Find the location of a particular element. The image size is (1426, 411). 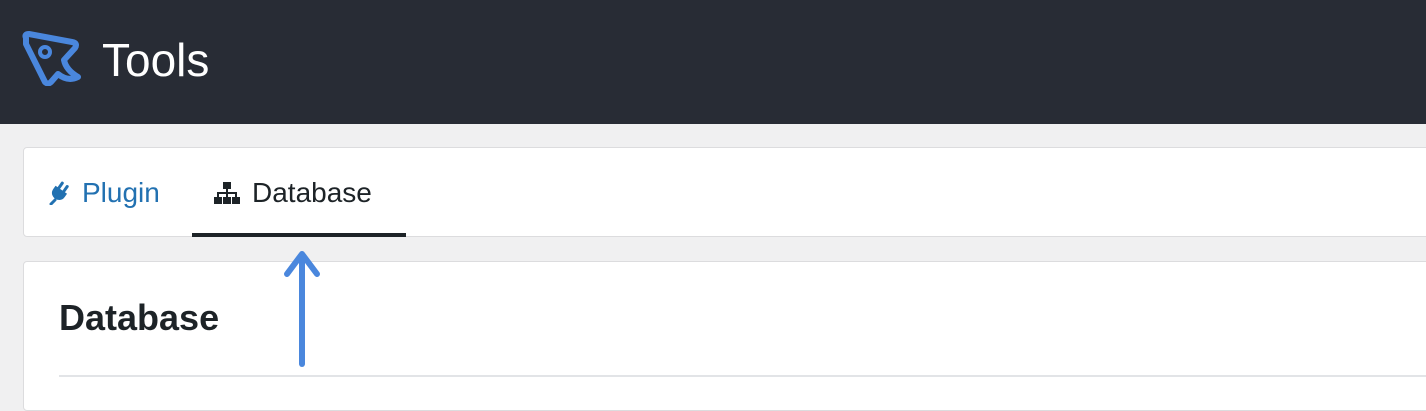

section-title: Database is located at coordinates (139, 317).